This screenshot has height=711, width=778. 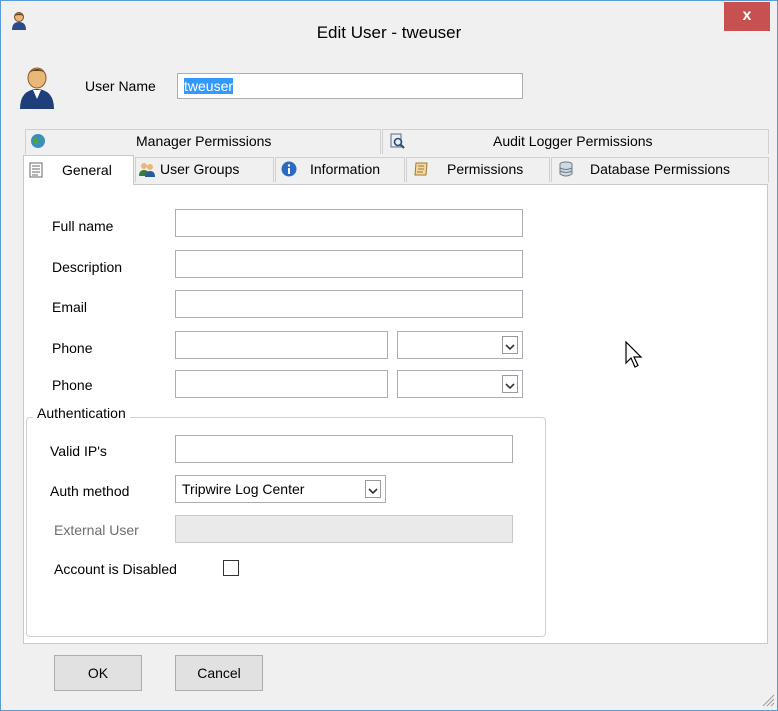 What do you see at coordinates (147, 170) in the screenshot?
I see `users-icon` at bounding box center [147, 170].